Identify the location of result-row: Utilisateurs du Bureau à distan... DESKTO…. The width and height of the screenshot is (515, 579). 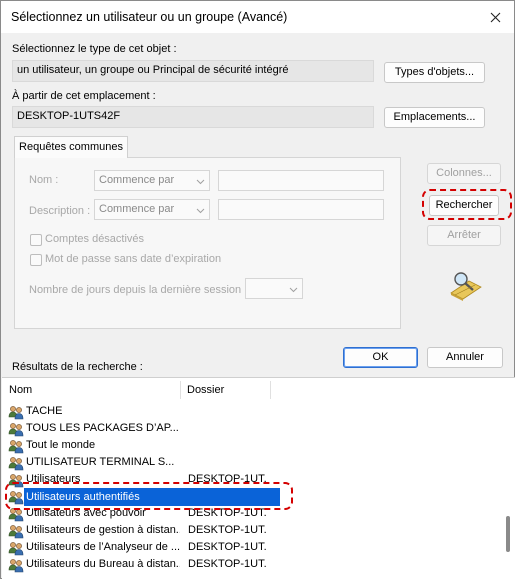
(251, 565).